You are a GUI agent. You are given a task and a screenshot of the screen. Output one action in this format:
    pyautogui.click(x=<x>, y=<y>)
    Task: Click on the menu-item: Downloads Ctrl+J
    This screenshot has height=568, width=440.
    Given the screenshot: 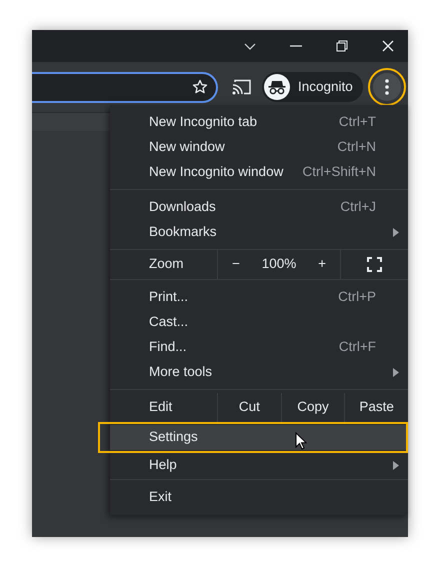 What is the action you would take?
    pyautogui.click(x=259, y=207)
    